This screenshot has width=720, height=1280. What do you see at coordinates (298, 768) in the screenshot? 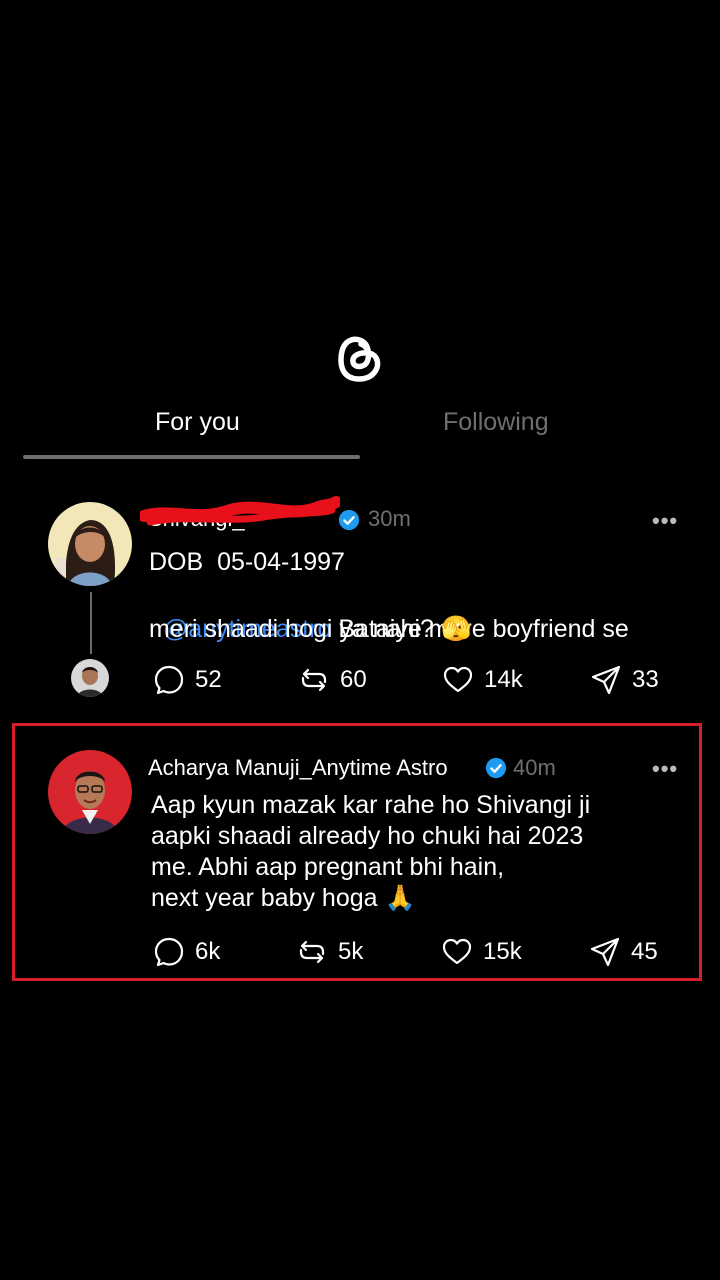
I see `post2-username: Acharya Manuji_Anytime Astro` at bounding box center [298, 768].